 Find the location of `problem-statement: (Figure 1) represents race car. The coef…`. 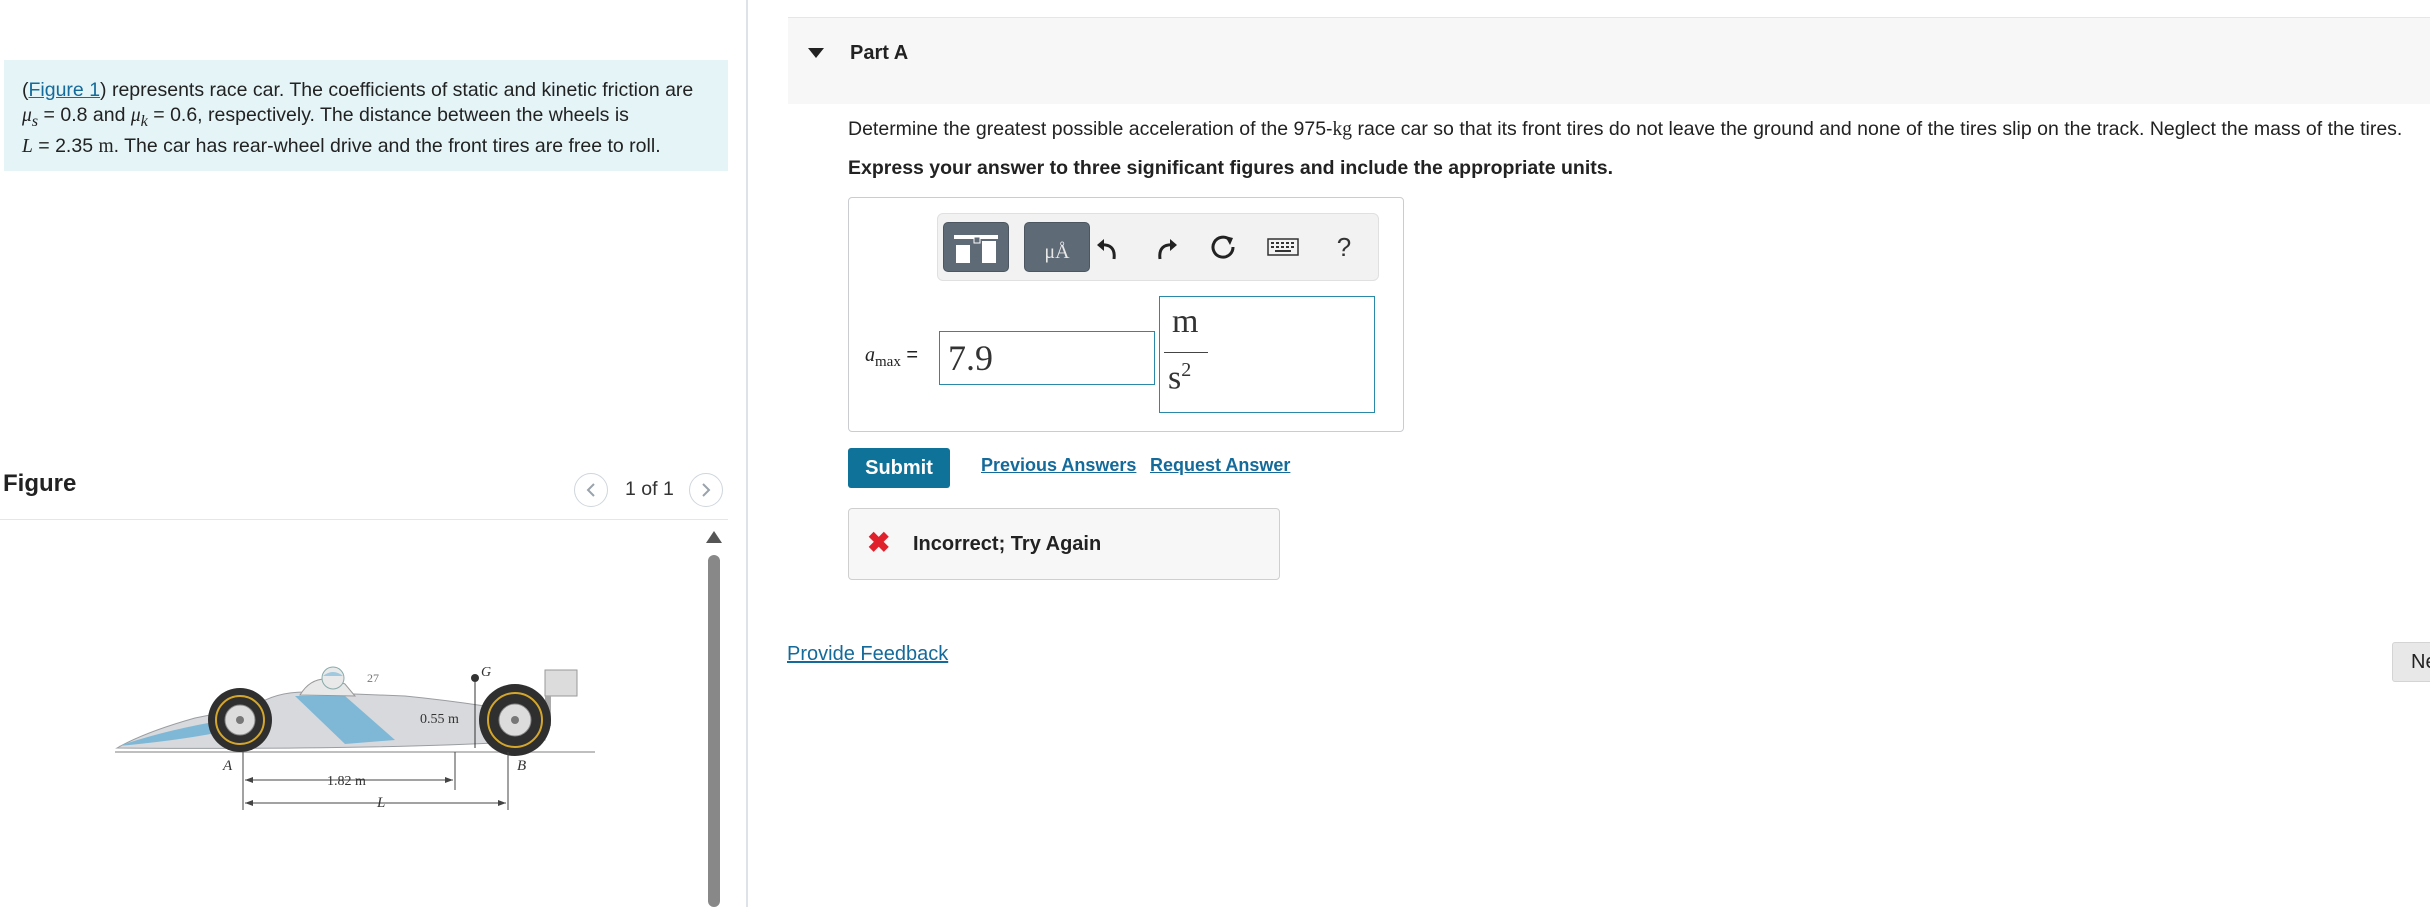

problem-statement: (Figure 1) represents race car. The coef… is located at coordinates (366, 115).